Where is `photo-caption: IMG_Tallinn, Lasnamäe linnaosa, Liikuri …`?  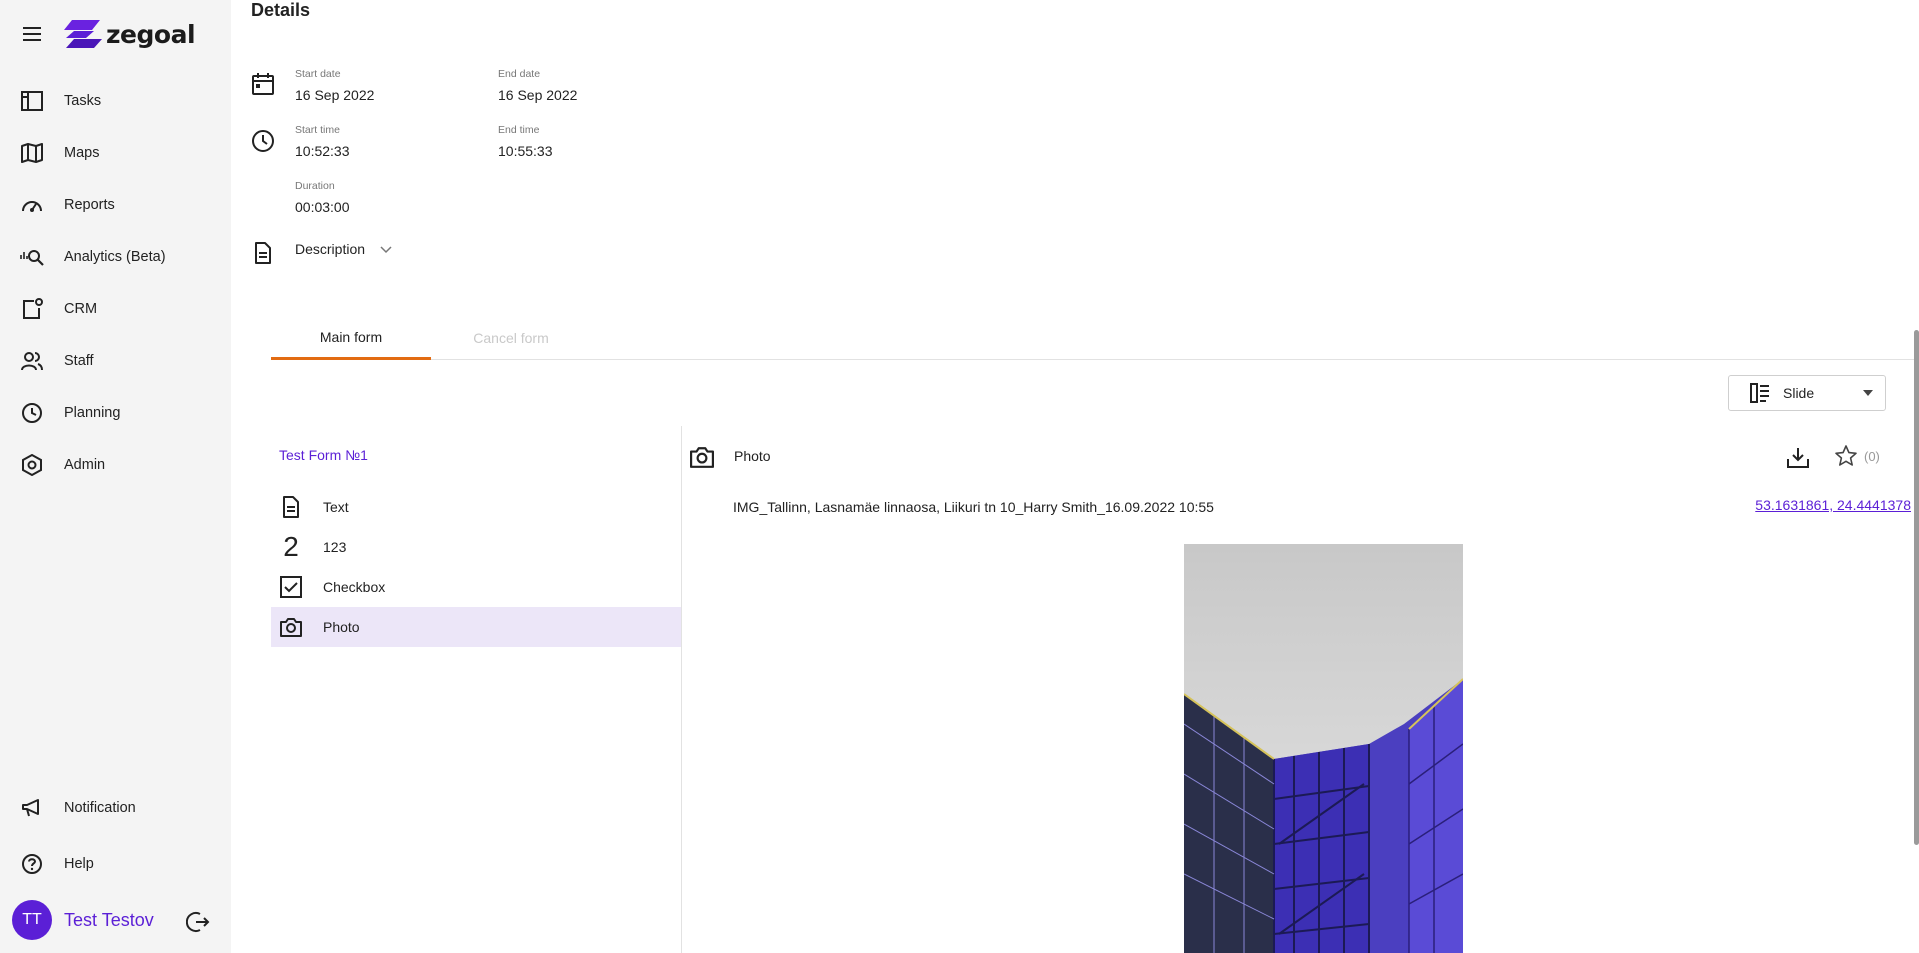
photo-caption: IMG_Tallinn, Lasnamäe linnaosa, Liikuri … is located at coordinates (973, 507).